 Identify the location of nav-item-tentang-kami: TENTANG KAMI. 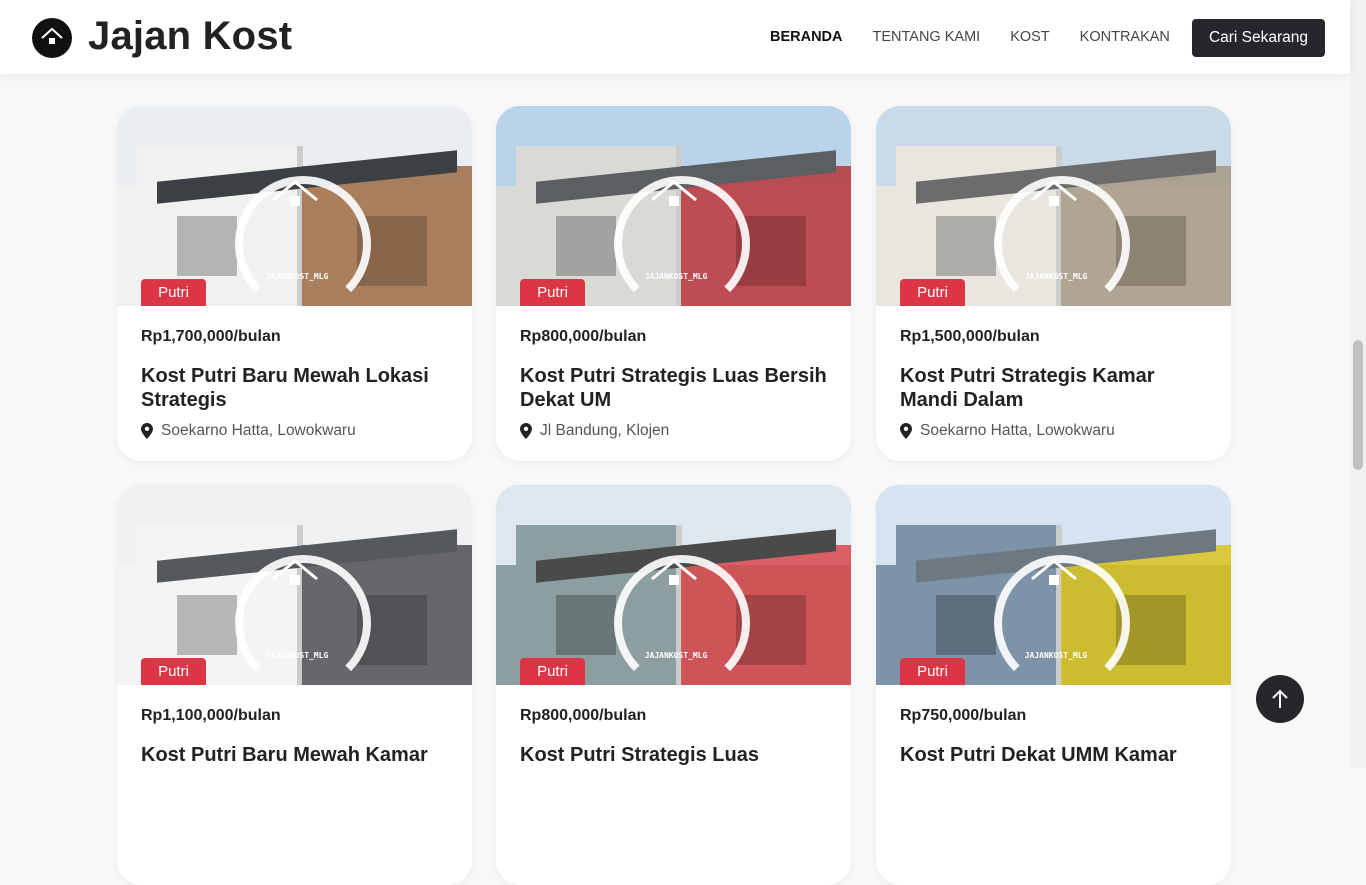
(927, 37).